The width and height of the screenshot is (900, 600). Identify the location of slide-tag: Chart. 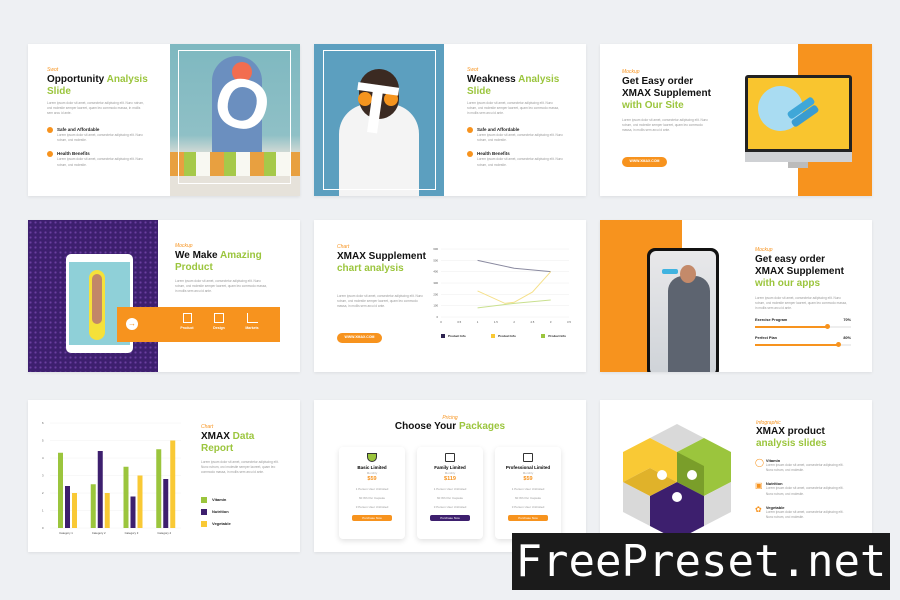
(207, 427).